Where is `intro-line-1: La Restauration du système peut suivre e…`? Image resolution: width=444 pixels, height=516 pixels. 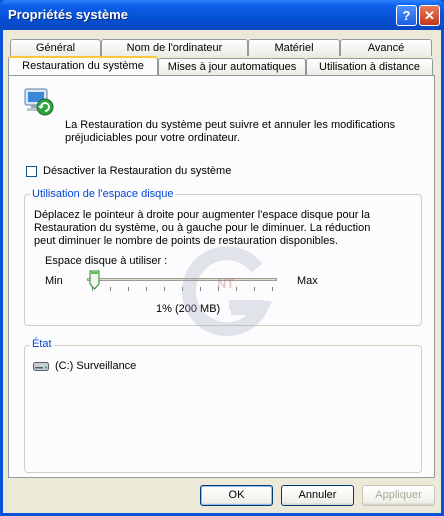
intro-line-1: La Restauration du système peut suivre e… is located at coordinates (230, 125).